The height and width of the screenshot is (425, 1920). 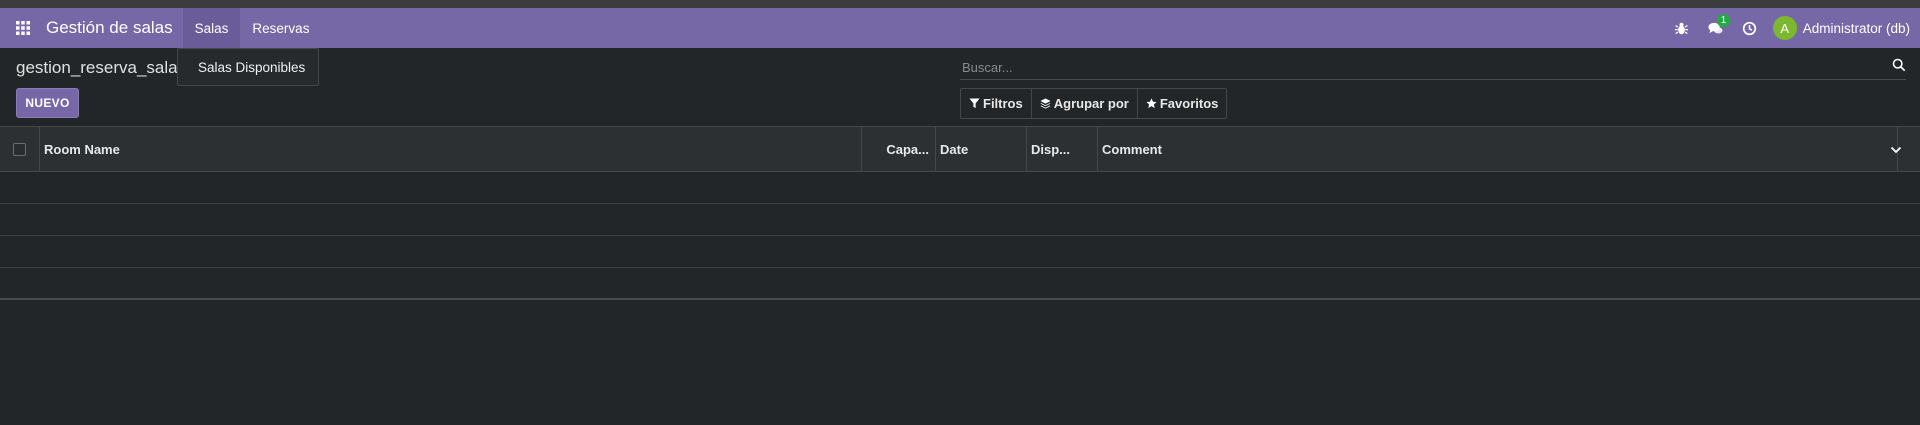 I want to click on select-all-checkbox, so click(x=19, y=149).